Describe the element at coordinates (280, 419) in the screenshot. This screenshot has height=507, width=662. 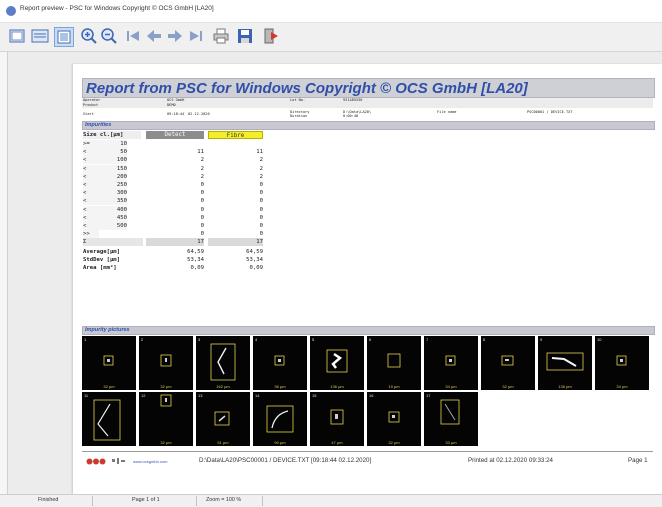
I see `impurity-thumbnail: 14 90 µm` at that location.